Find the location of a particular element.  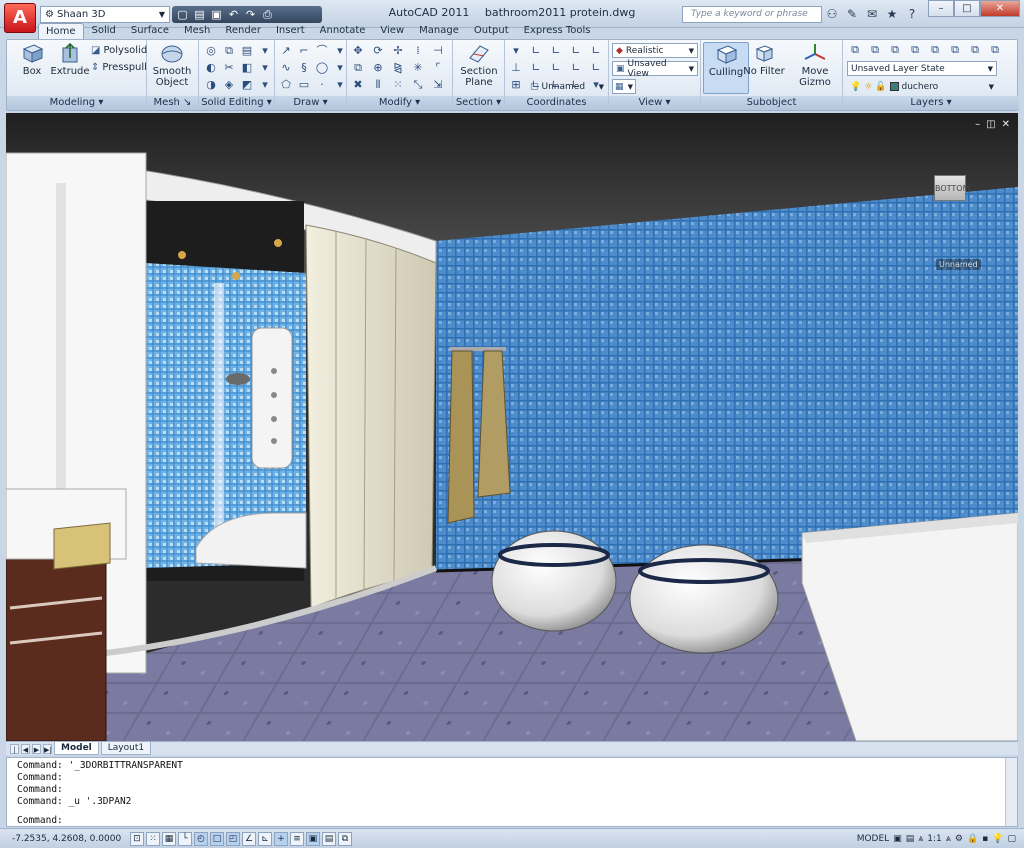

move-icon: ✥ is located at coordinates (358, 50).